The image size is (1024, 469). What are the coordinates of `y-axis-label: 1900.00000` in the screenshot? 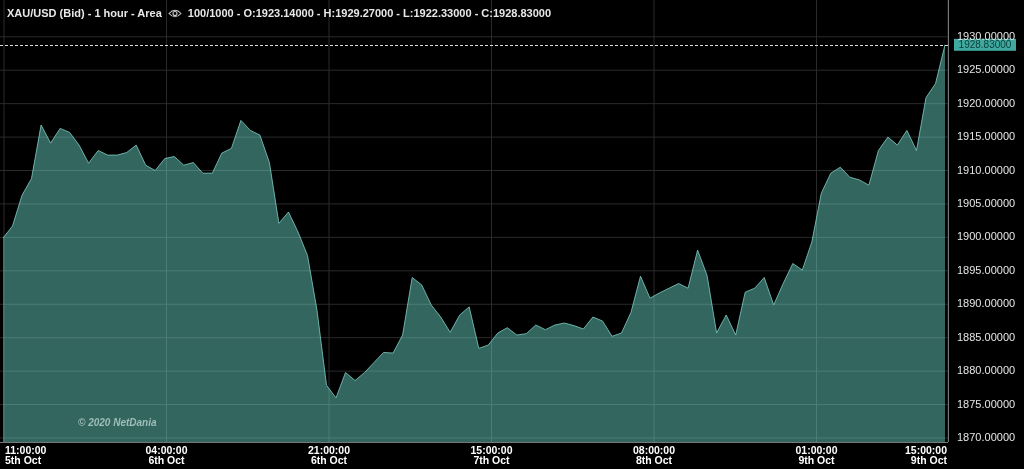 It's located at (986, 236).